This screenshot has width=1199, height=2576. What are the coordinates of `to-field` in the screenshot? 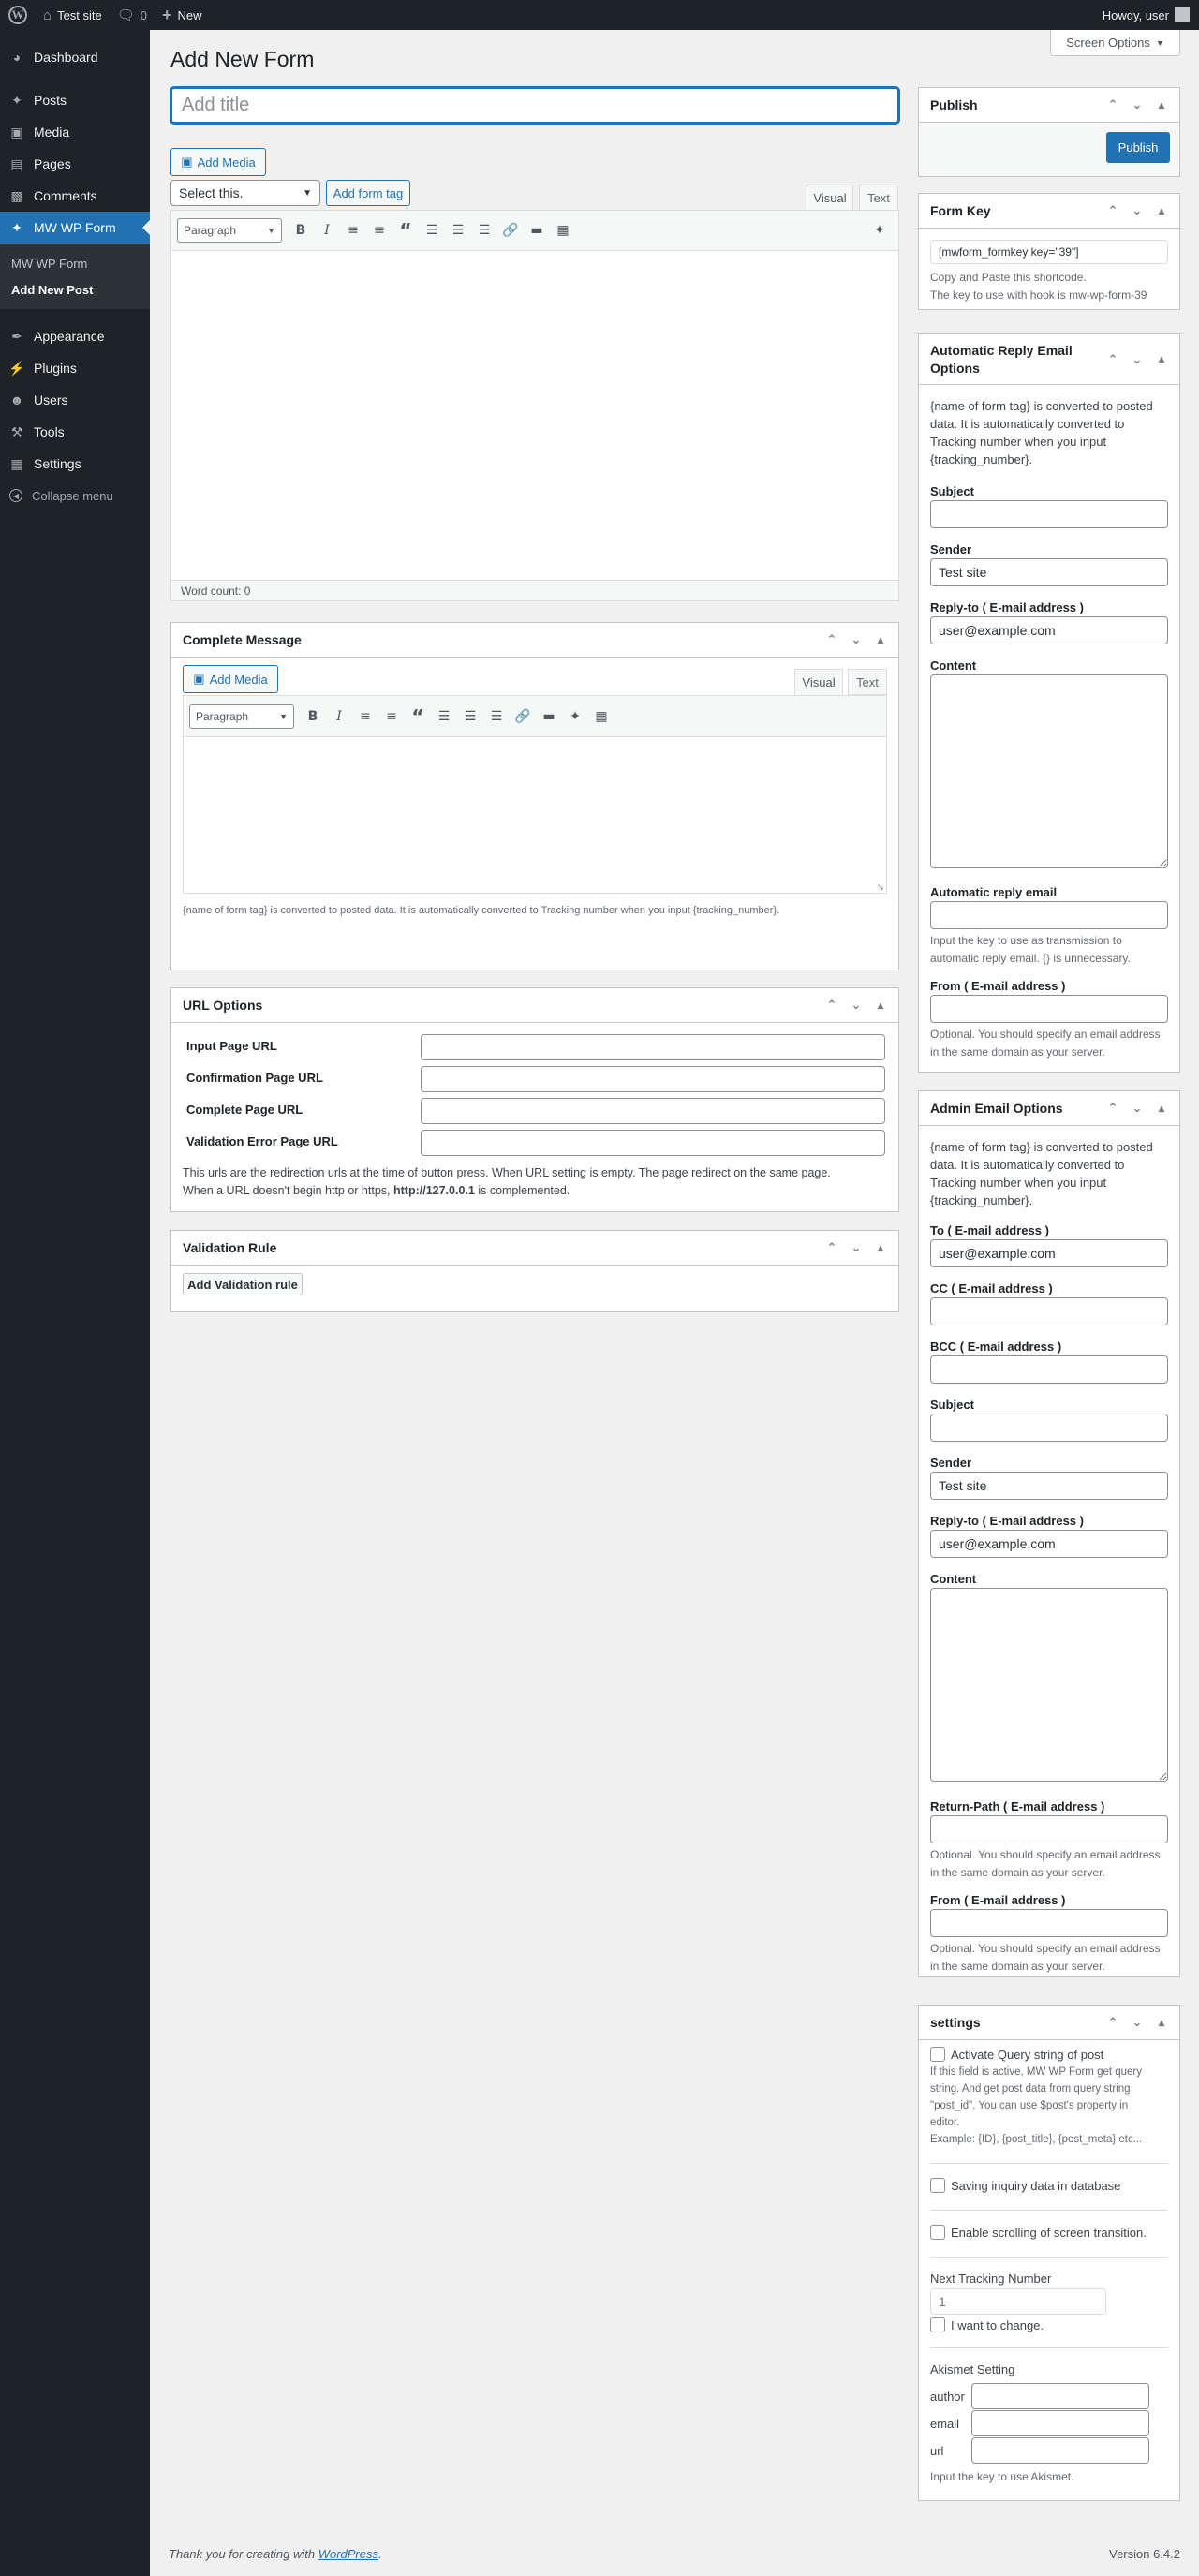 It's located at (1049, 1253).